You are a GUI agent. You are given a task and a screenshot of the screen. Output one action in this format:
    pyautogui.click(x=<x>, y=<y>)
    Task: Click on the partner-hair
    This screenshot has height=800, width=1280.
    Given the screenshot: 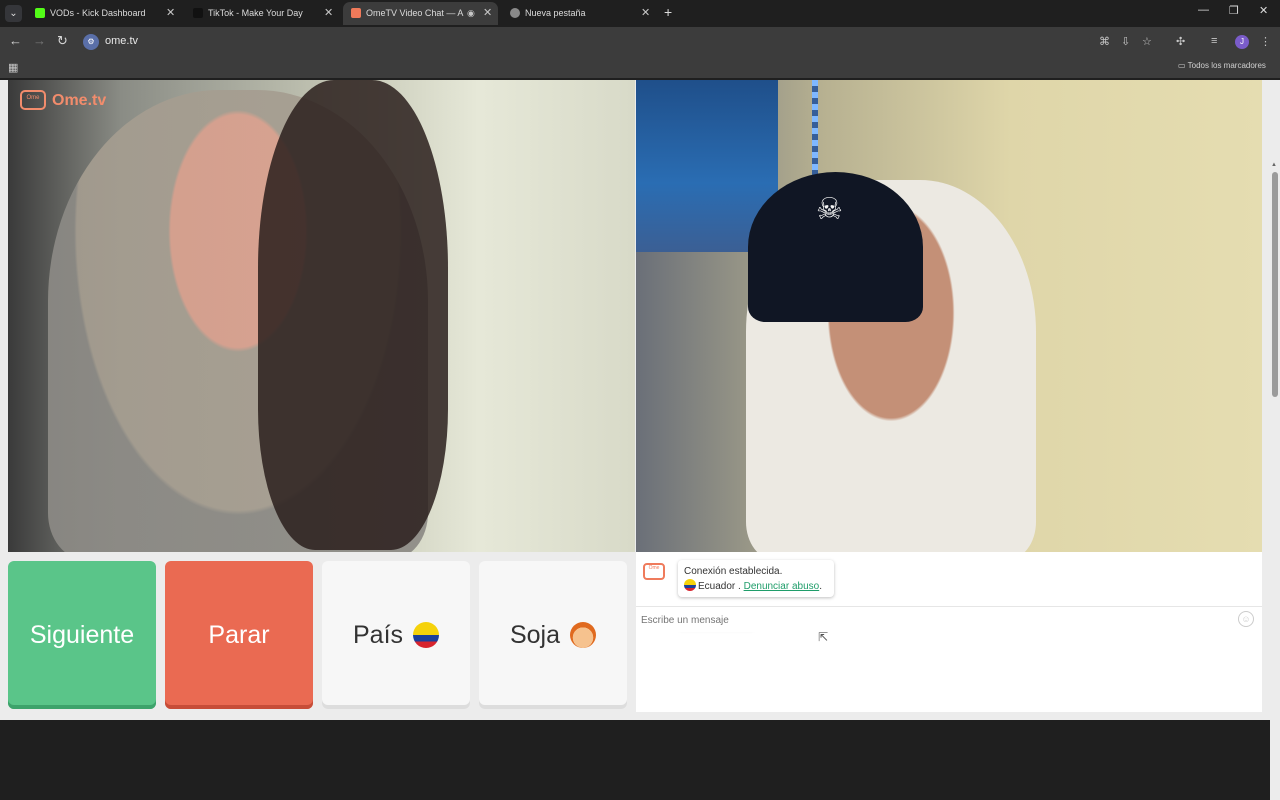 What is the action you would take?
    pyautogui.click(x=353, y=315)
    